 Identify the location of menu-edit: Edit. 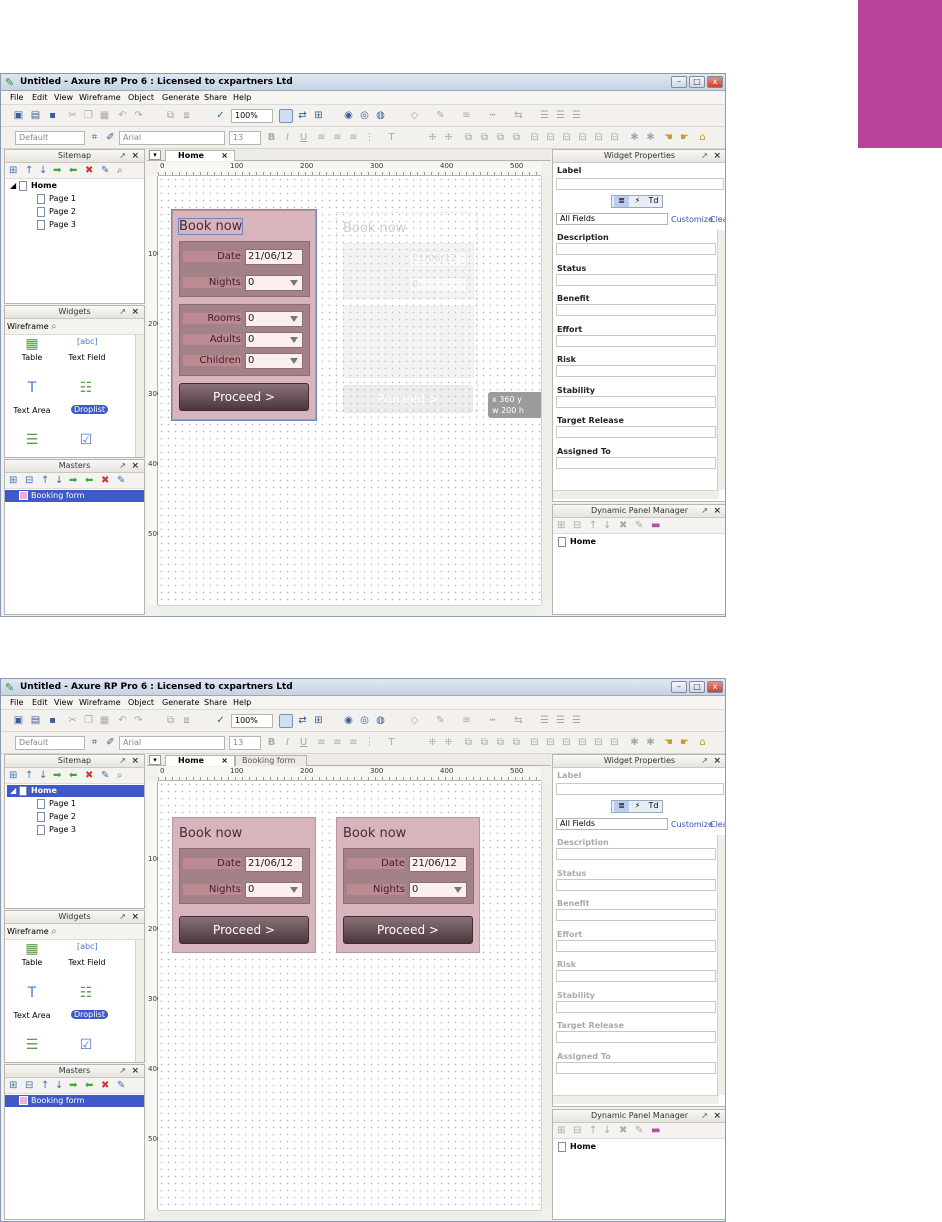
(40, 97).